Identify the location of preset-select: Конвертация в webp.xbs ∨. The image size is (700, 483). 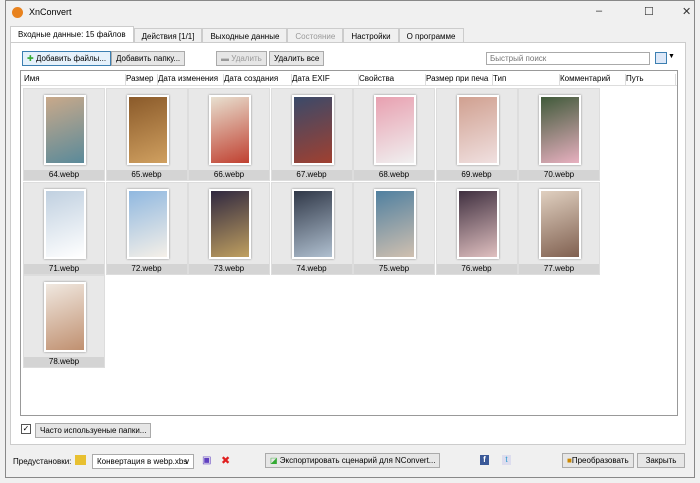
(143, 461).